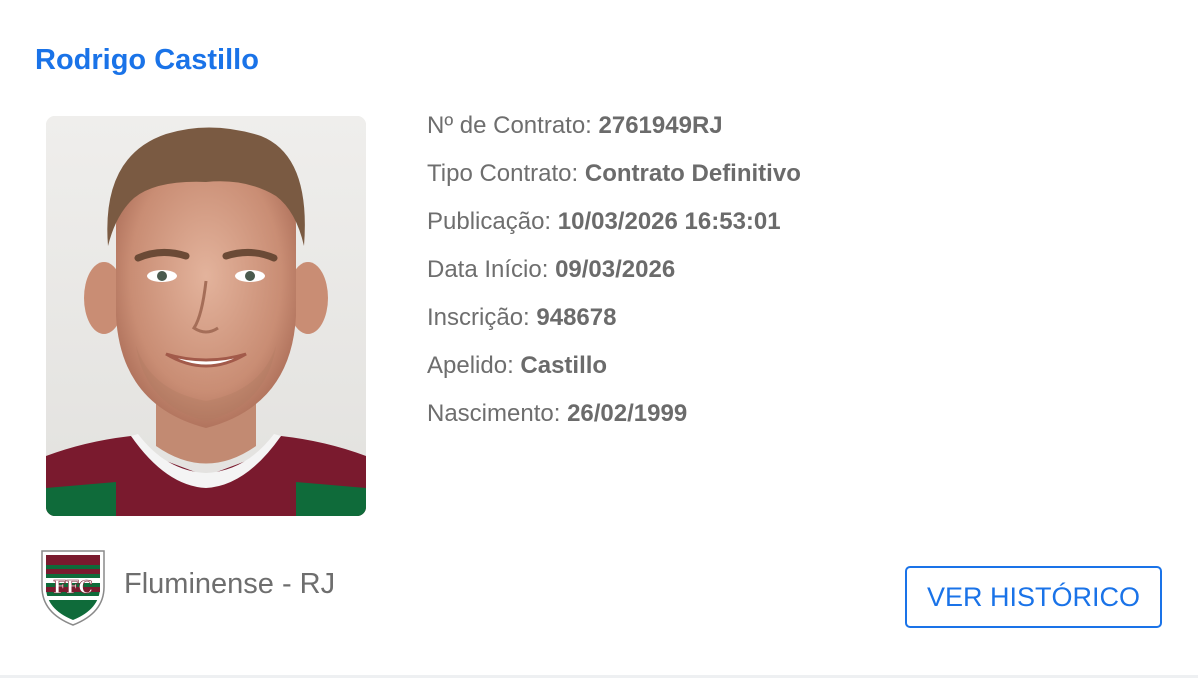 Image resolution: width=1198 pixels, height=678 pixels. Describe the element at coordinates (1033, 597) in the screenshot. I see `view-history-button: VER HISTÓRICO` at that location.